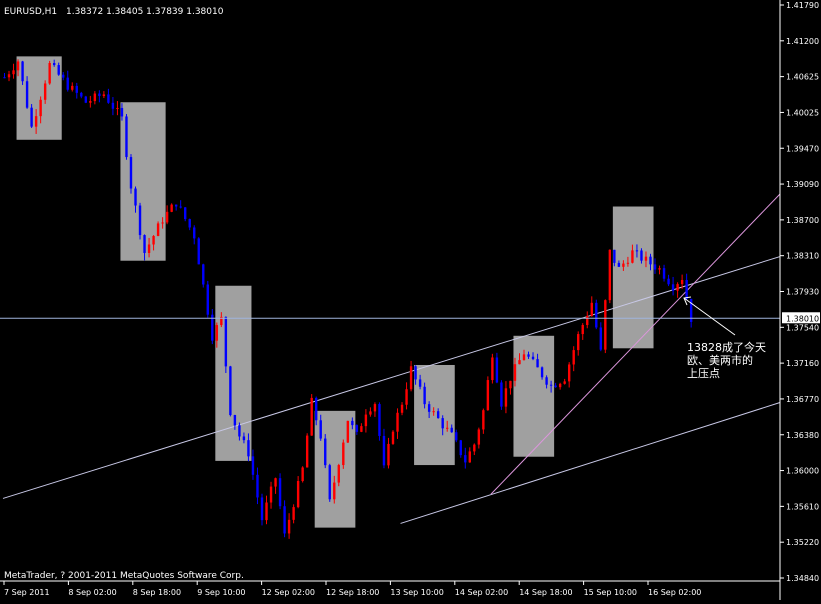 The width and height of the screenshot is (821, 604). What do you see at coordinates (27, 592) in the screenshot?
I see `x-tick-label: 7 Sep 2011` at bounding box center [27, 592].